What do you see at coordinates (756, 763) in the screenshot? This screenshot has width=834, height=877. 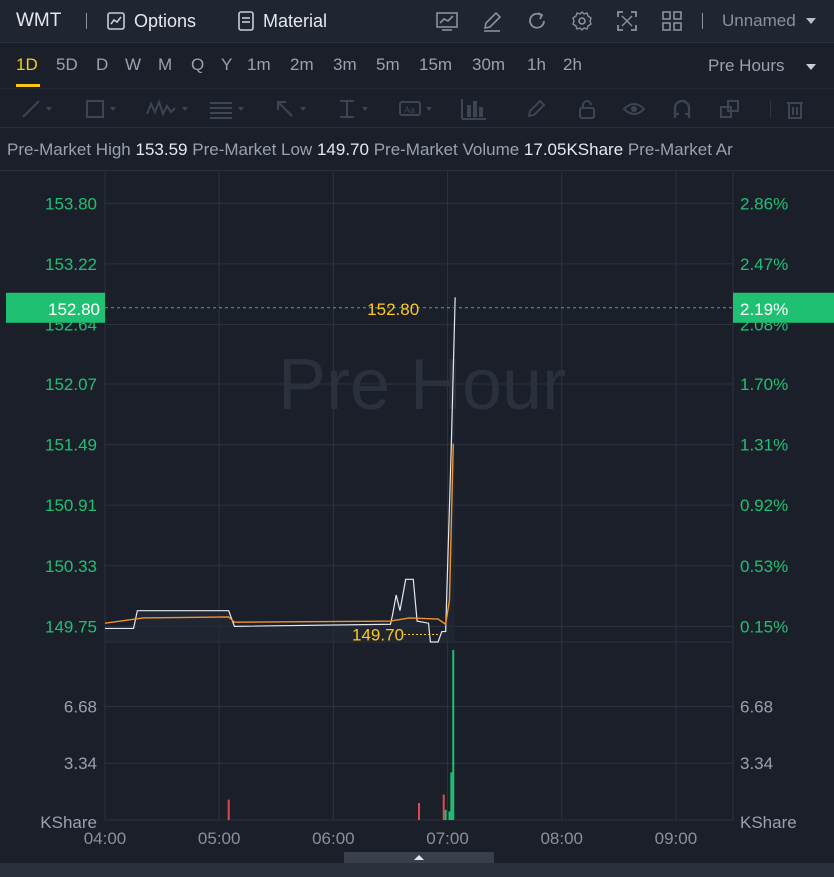 I see `volume-tick-label-right: 3.34` at bounding box center [756, 763].